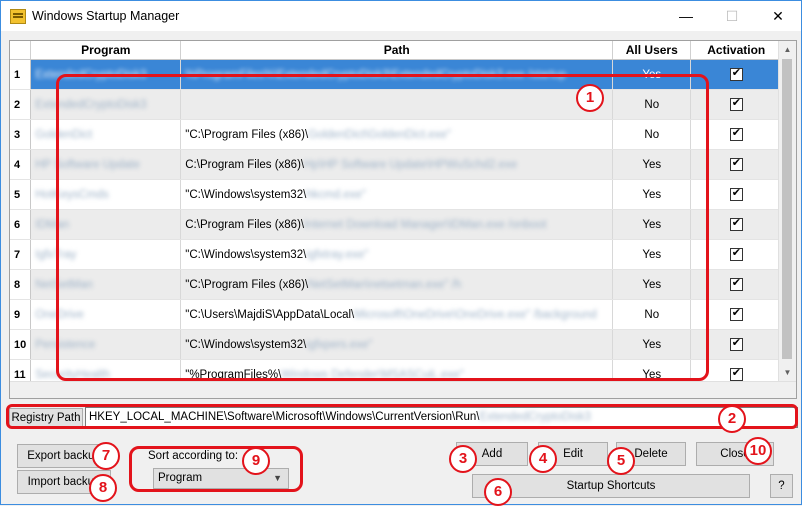 Image resolution: width=802 pixels, height=506 pixels. What do you see at coordinates (686, 16) in the screenshot?
I see `minimize-button: —` at bounding box center [686, 16].